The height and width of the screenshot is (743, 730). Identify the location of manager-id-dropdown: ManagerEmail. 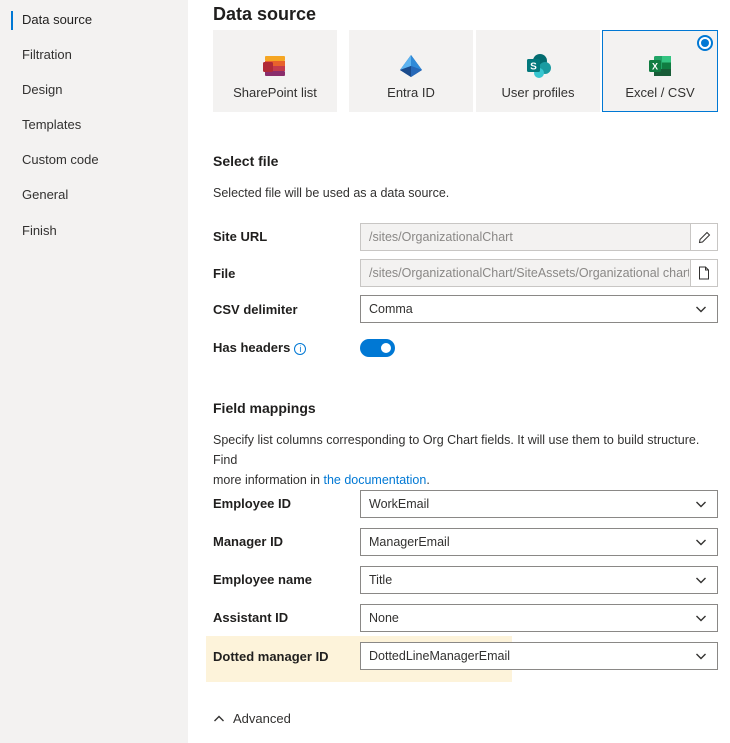
(539, 542).